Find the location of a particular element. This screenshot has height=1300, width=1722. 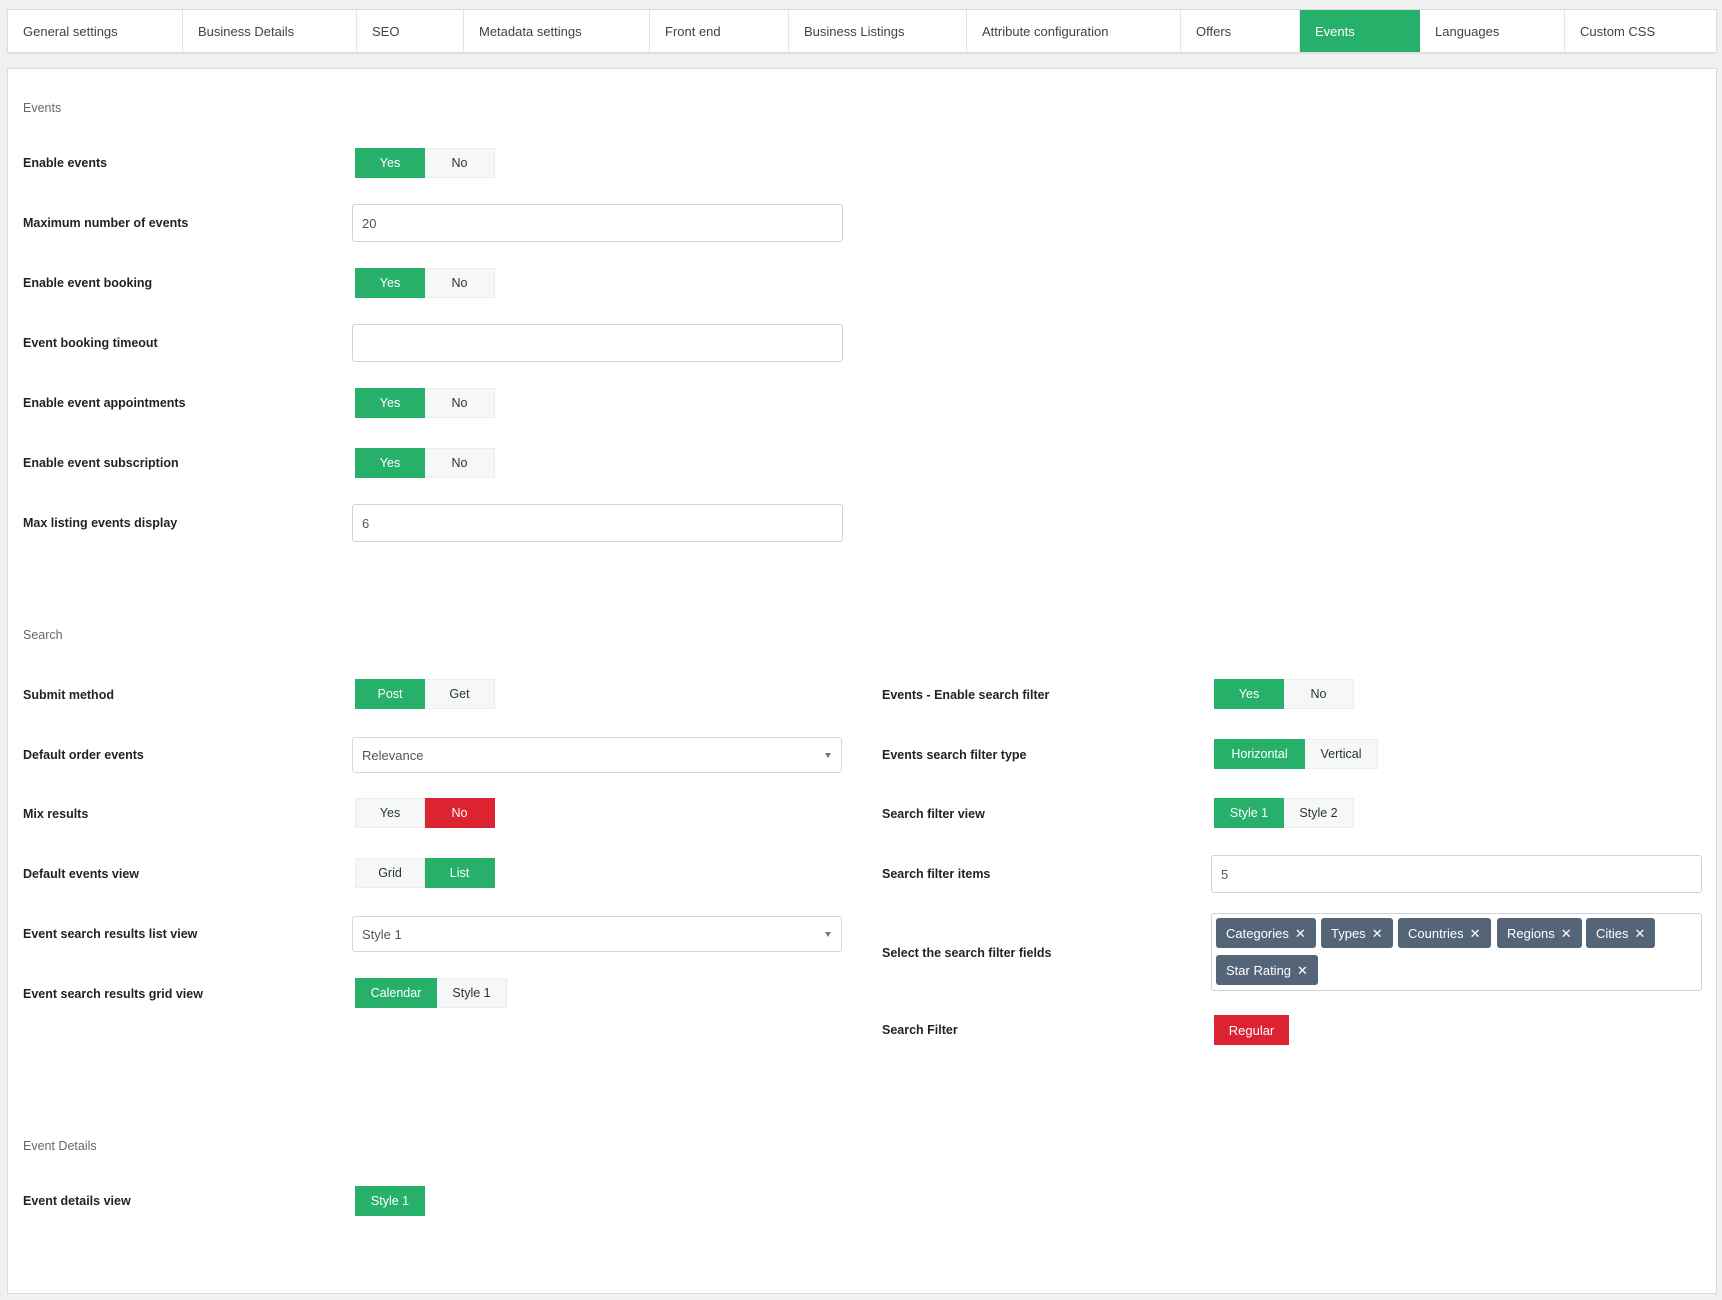

filter-type-vertical: Vertical is located at coordinates (1341, 754).